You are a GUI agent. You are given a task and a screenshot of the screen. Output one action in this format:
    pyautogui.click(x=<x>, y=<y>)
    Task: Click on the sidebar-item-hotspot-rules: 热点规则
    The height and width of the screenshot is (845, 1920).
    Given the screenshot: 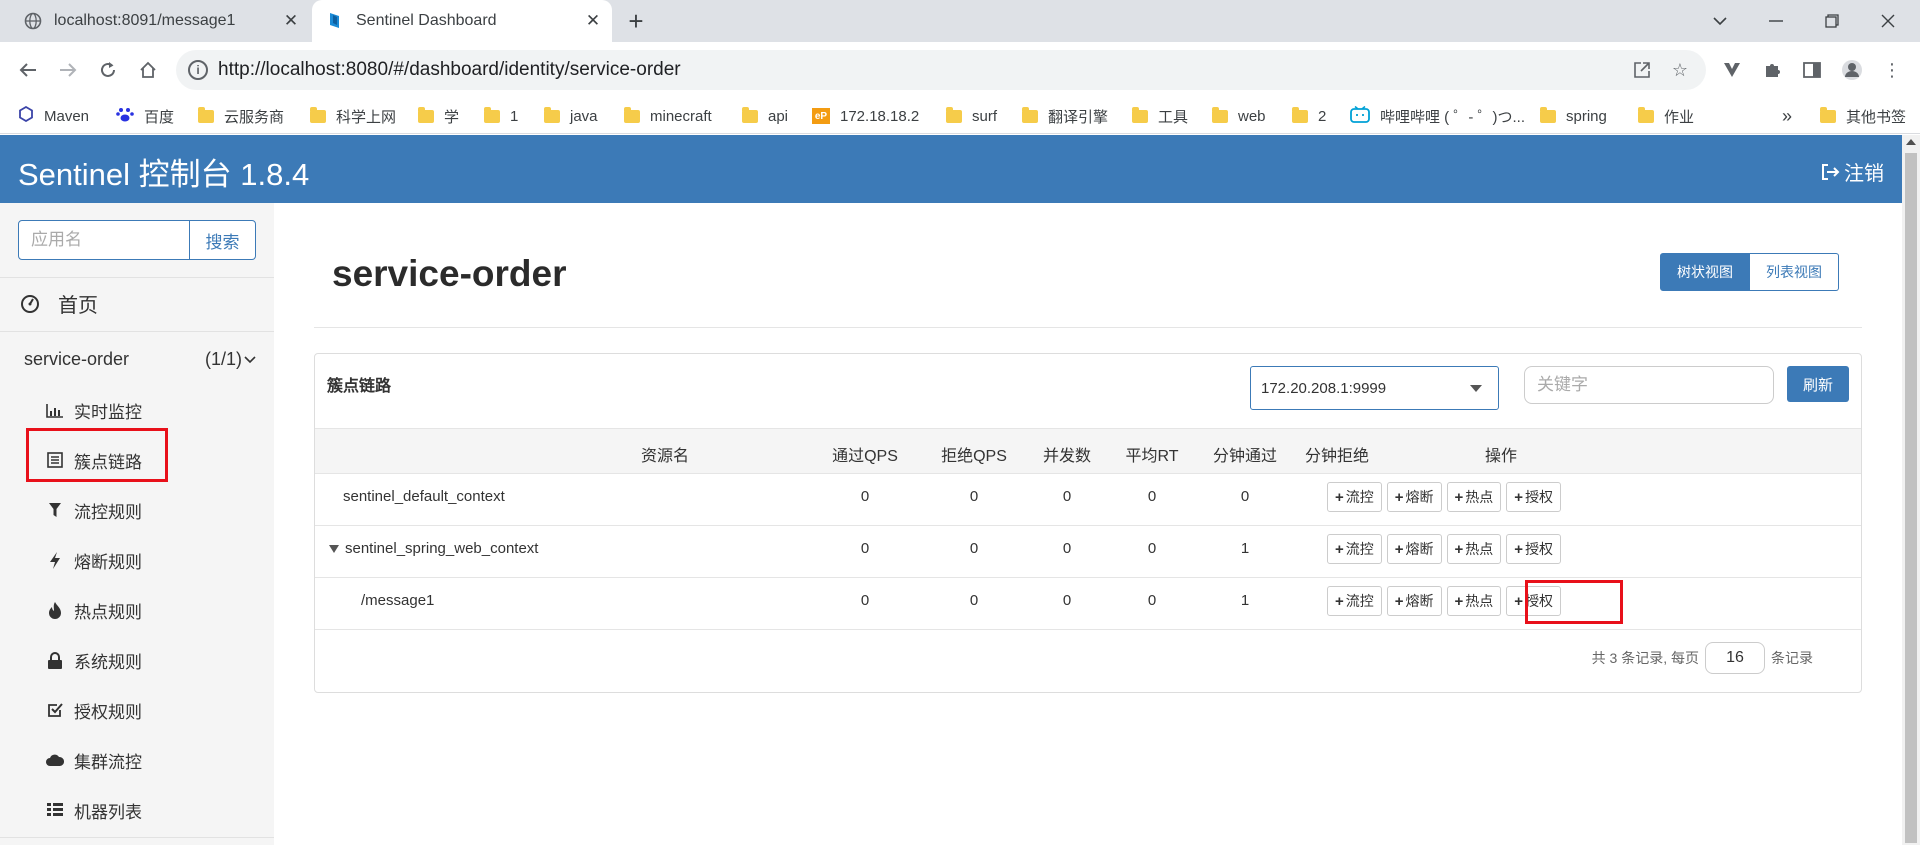 What is the action you would take?
    pyautogui.click(x=94, y=610)
    